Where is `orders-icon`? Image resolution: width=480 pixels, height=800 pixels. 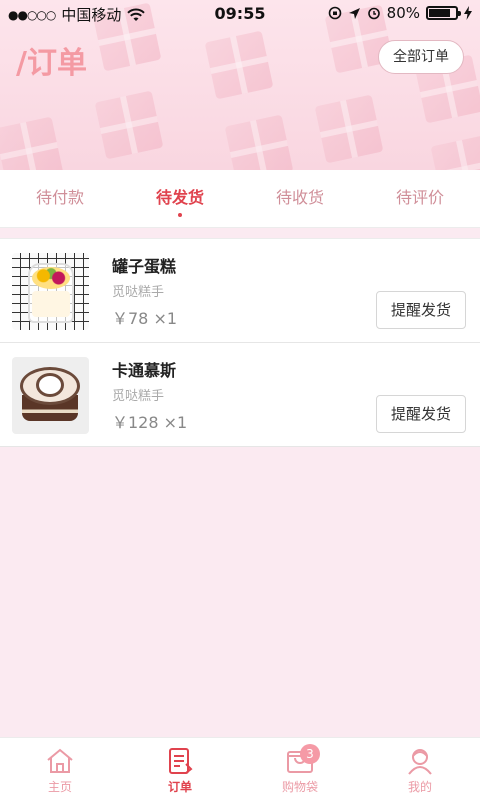 orders-icon is located at coordinates (181, 761).